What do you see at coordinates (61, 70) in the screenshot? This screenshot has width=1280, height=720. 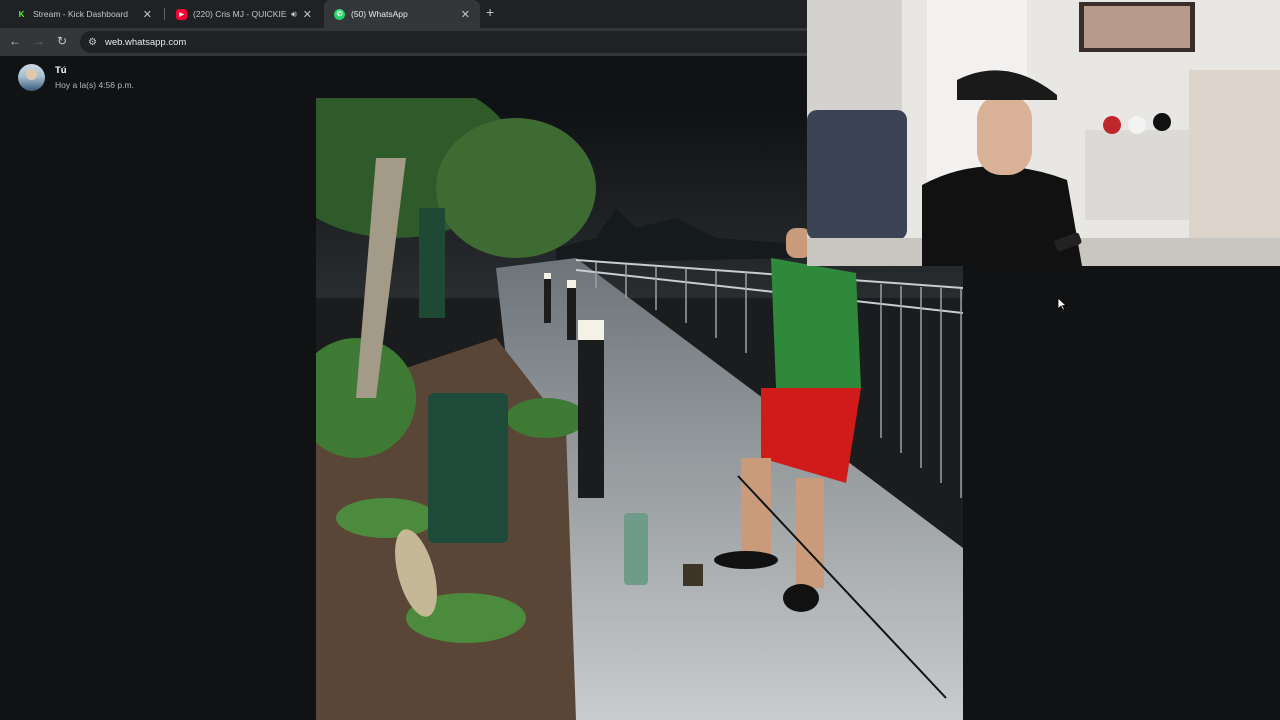 I see `sender-name: Tú` at bounding box center [61, 70].